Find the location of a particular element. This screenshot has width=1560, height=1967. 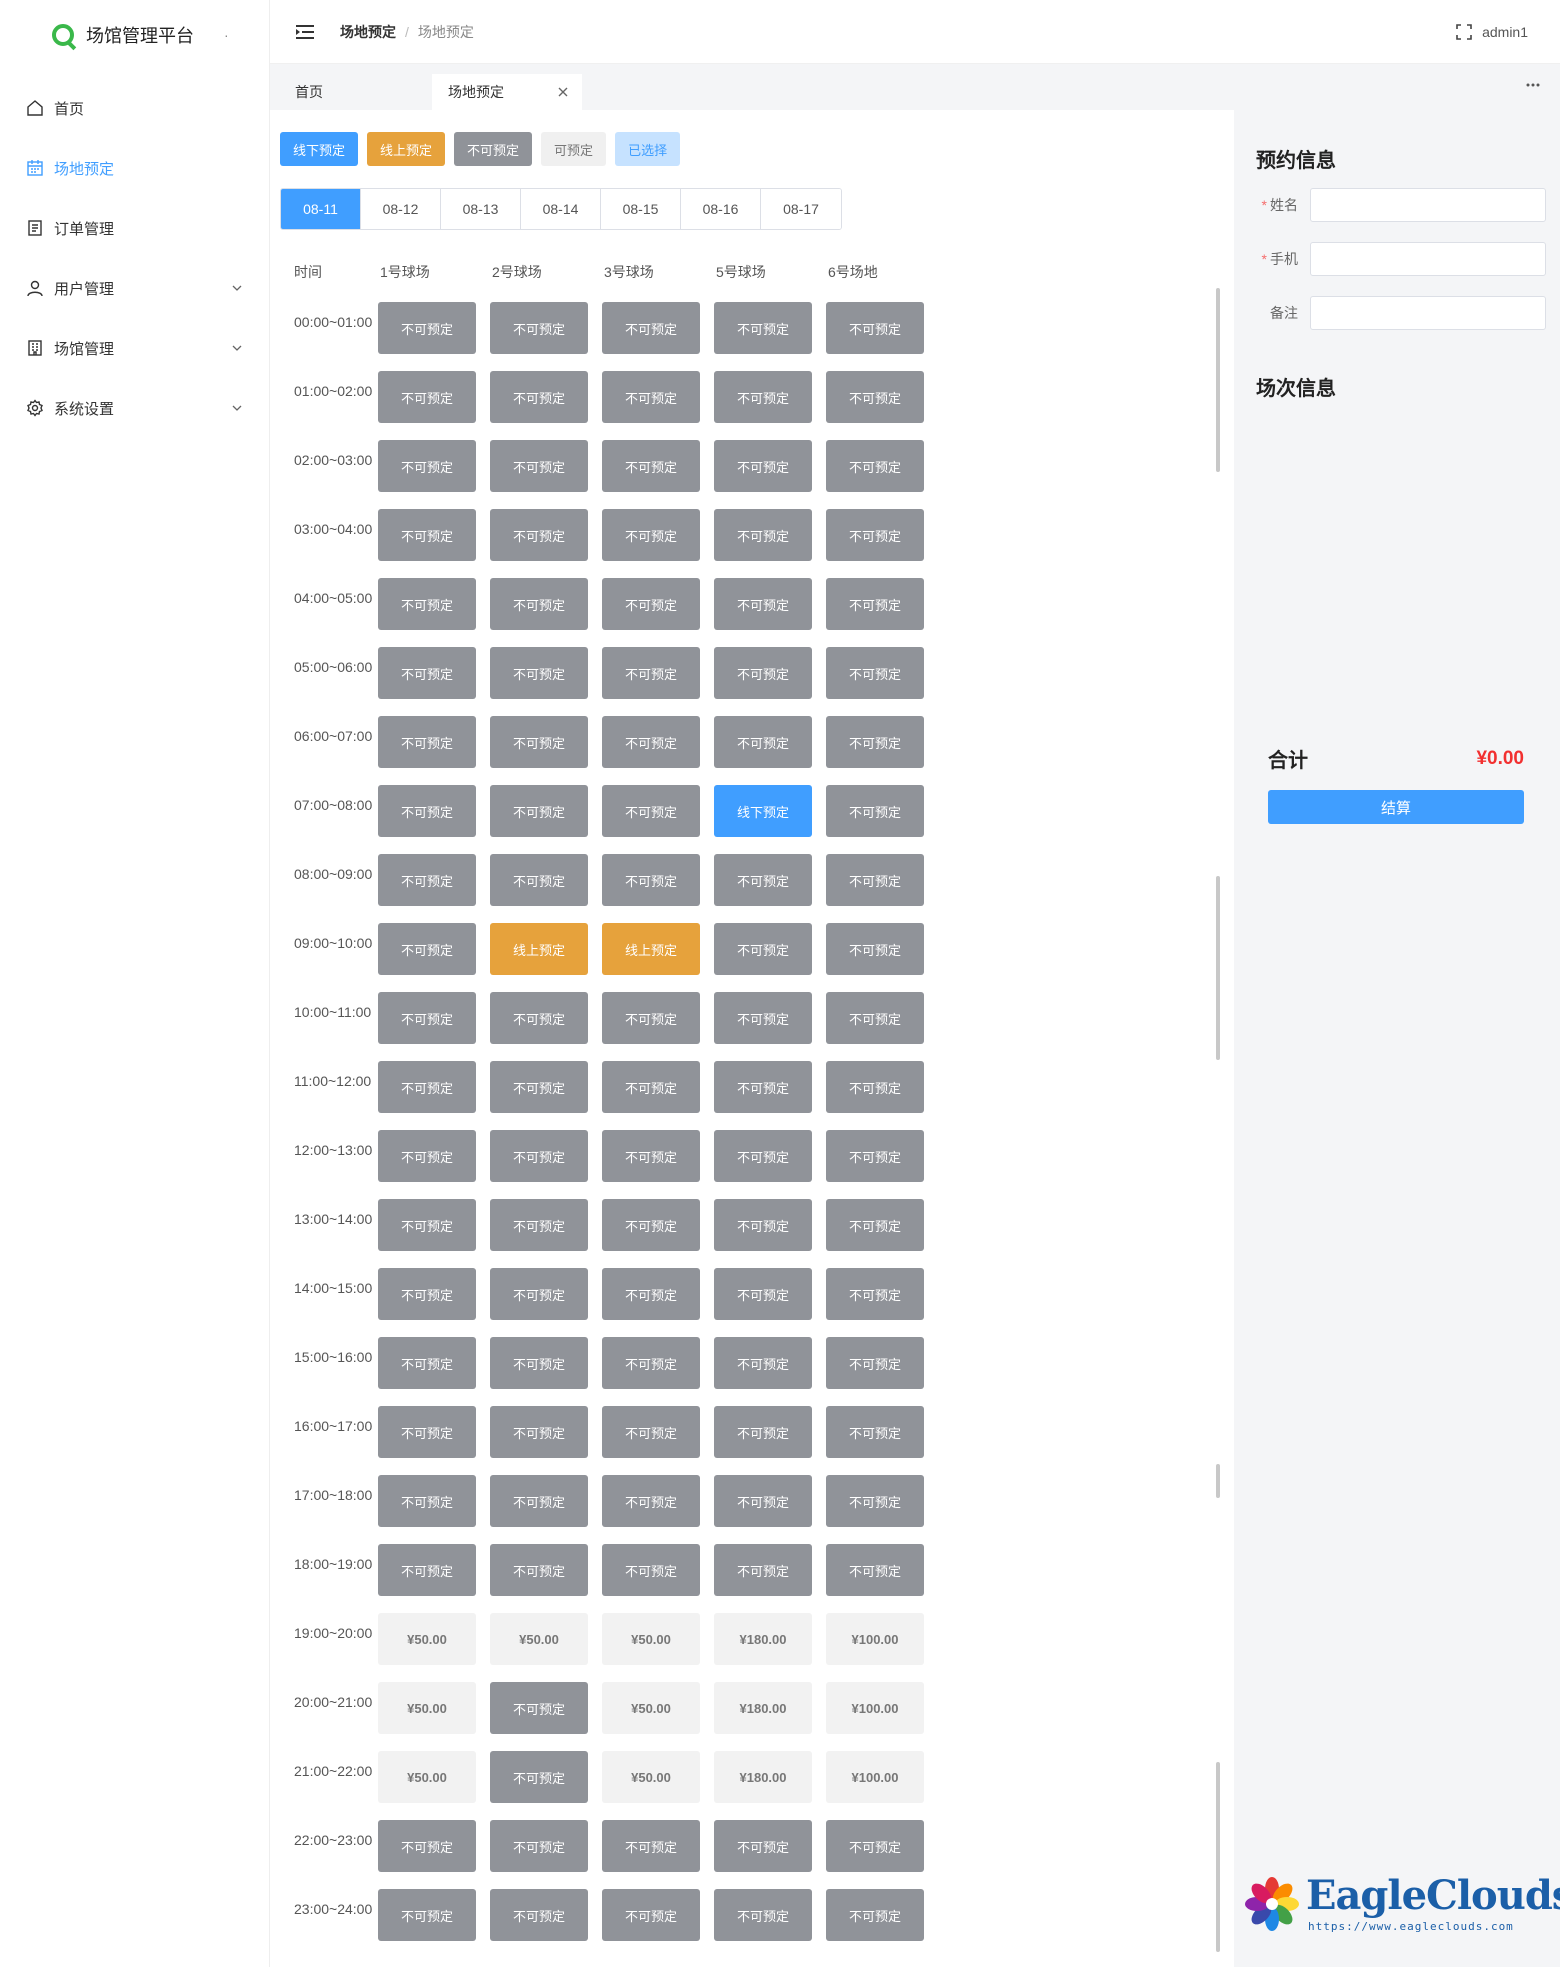

settle-button: 结算 is located at coordinates (1396, 807).